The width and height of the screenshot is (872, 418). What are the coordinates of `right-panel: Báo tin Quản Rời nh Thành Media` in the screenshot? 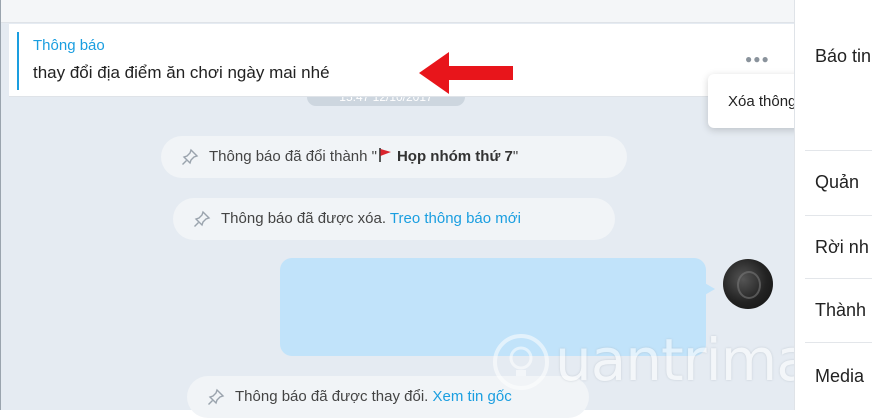 It's located at (833, 205).